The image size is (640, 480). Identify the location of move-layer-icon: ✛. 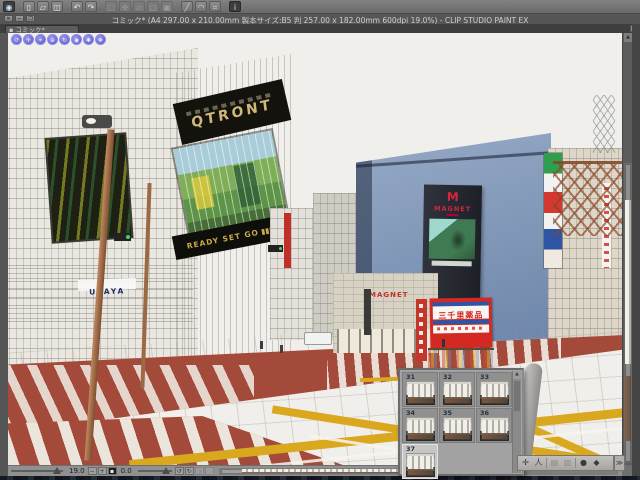
(125, 6).